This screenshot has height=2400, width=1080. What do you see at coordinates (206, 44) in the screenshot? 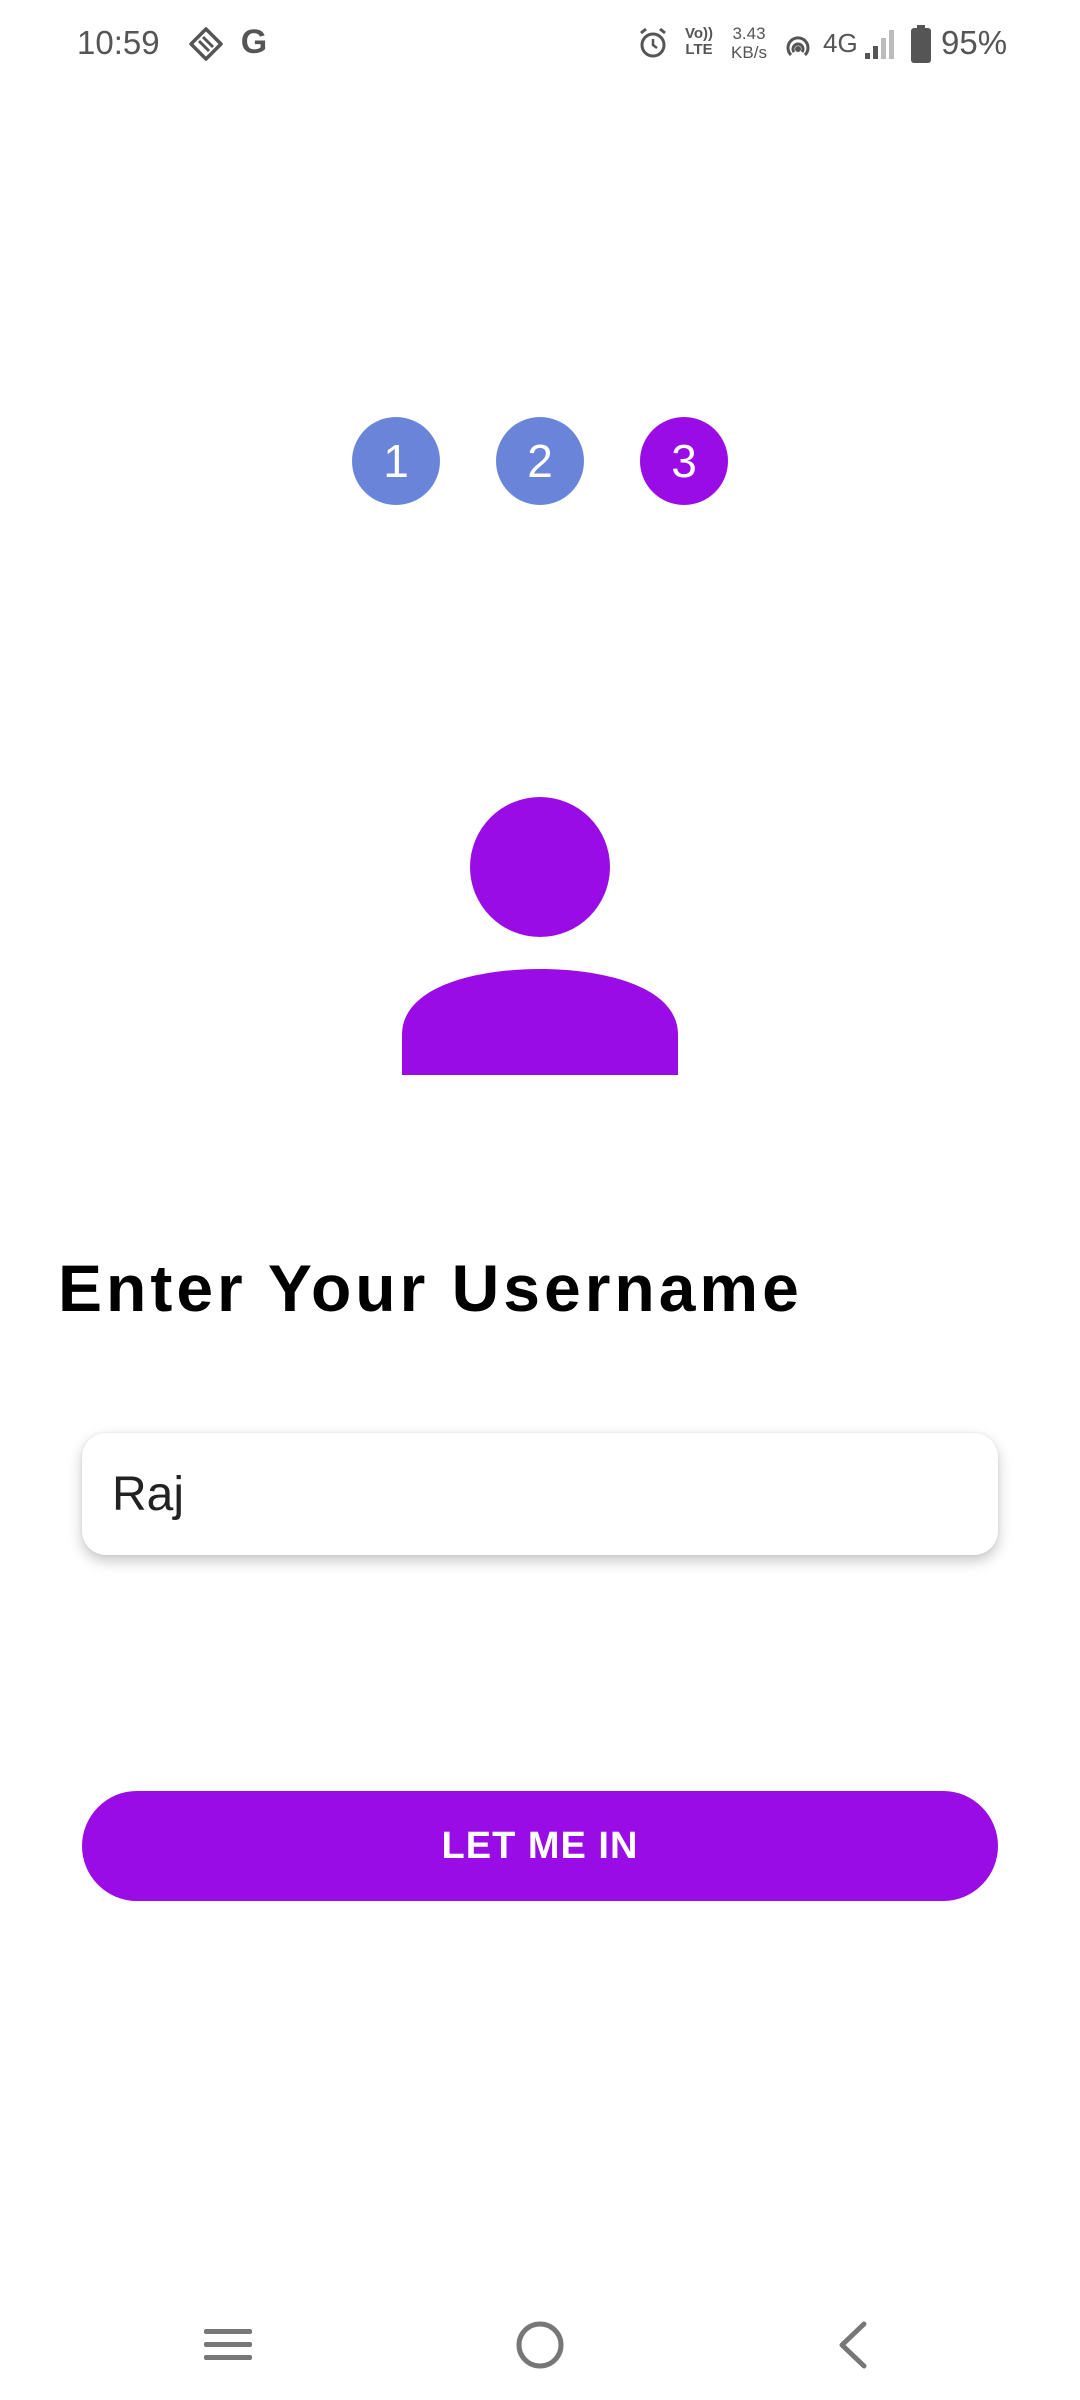
I see `data-saver-icon` at bounding box center [206, 44].